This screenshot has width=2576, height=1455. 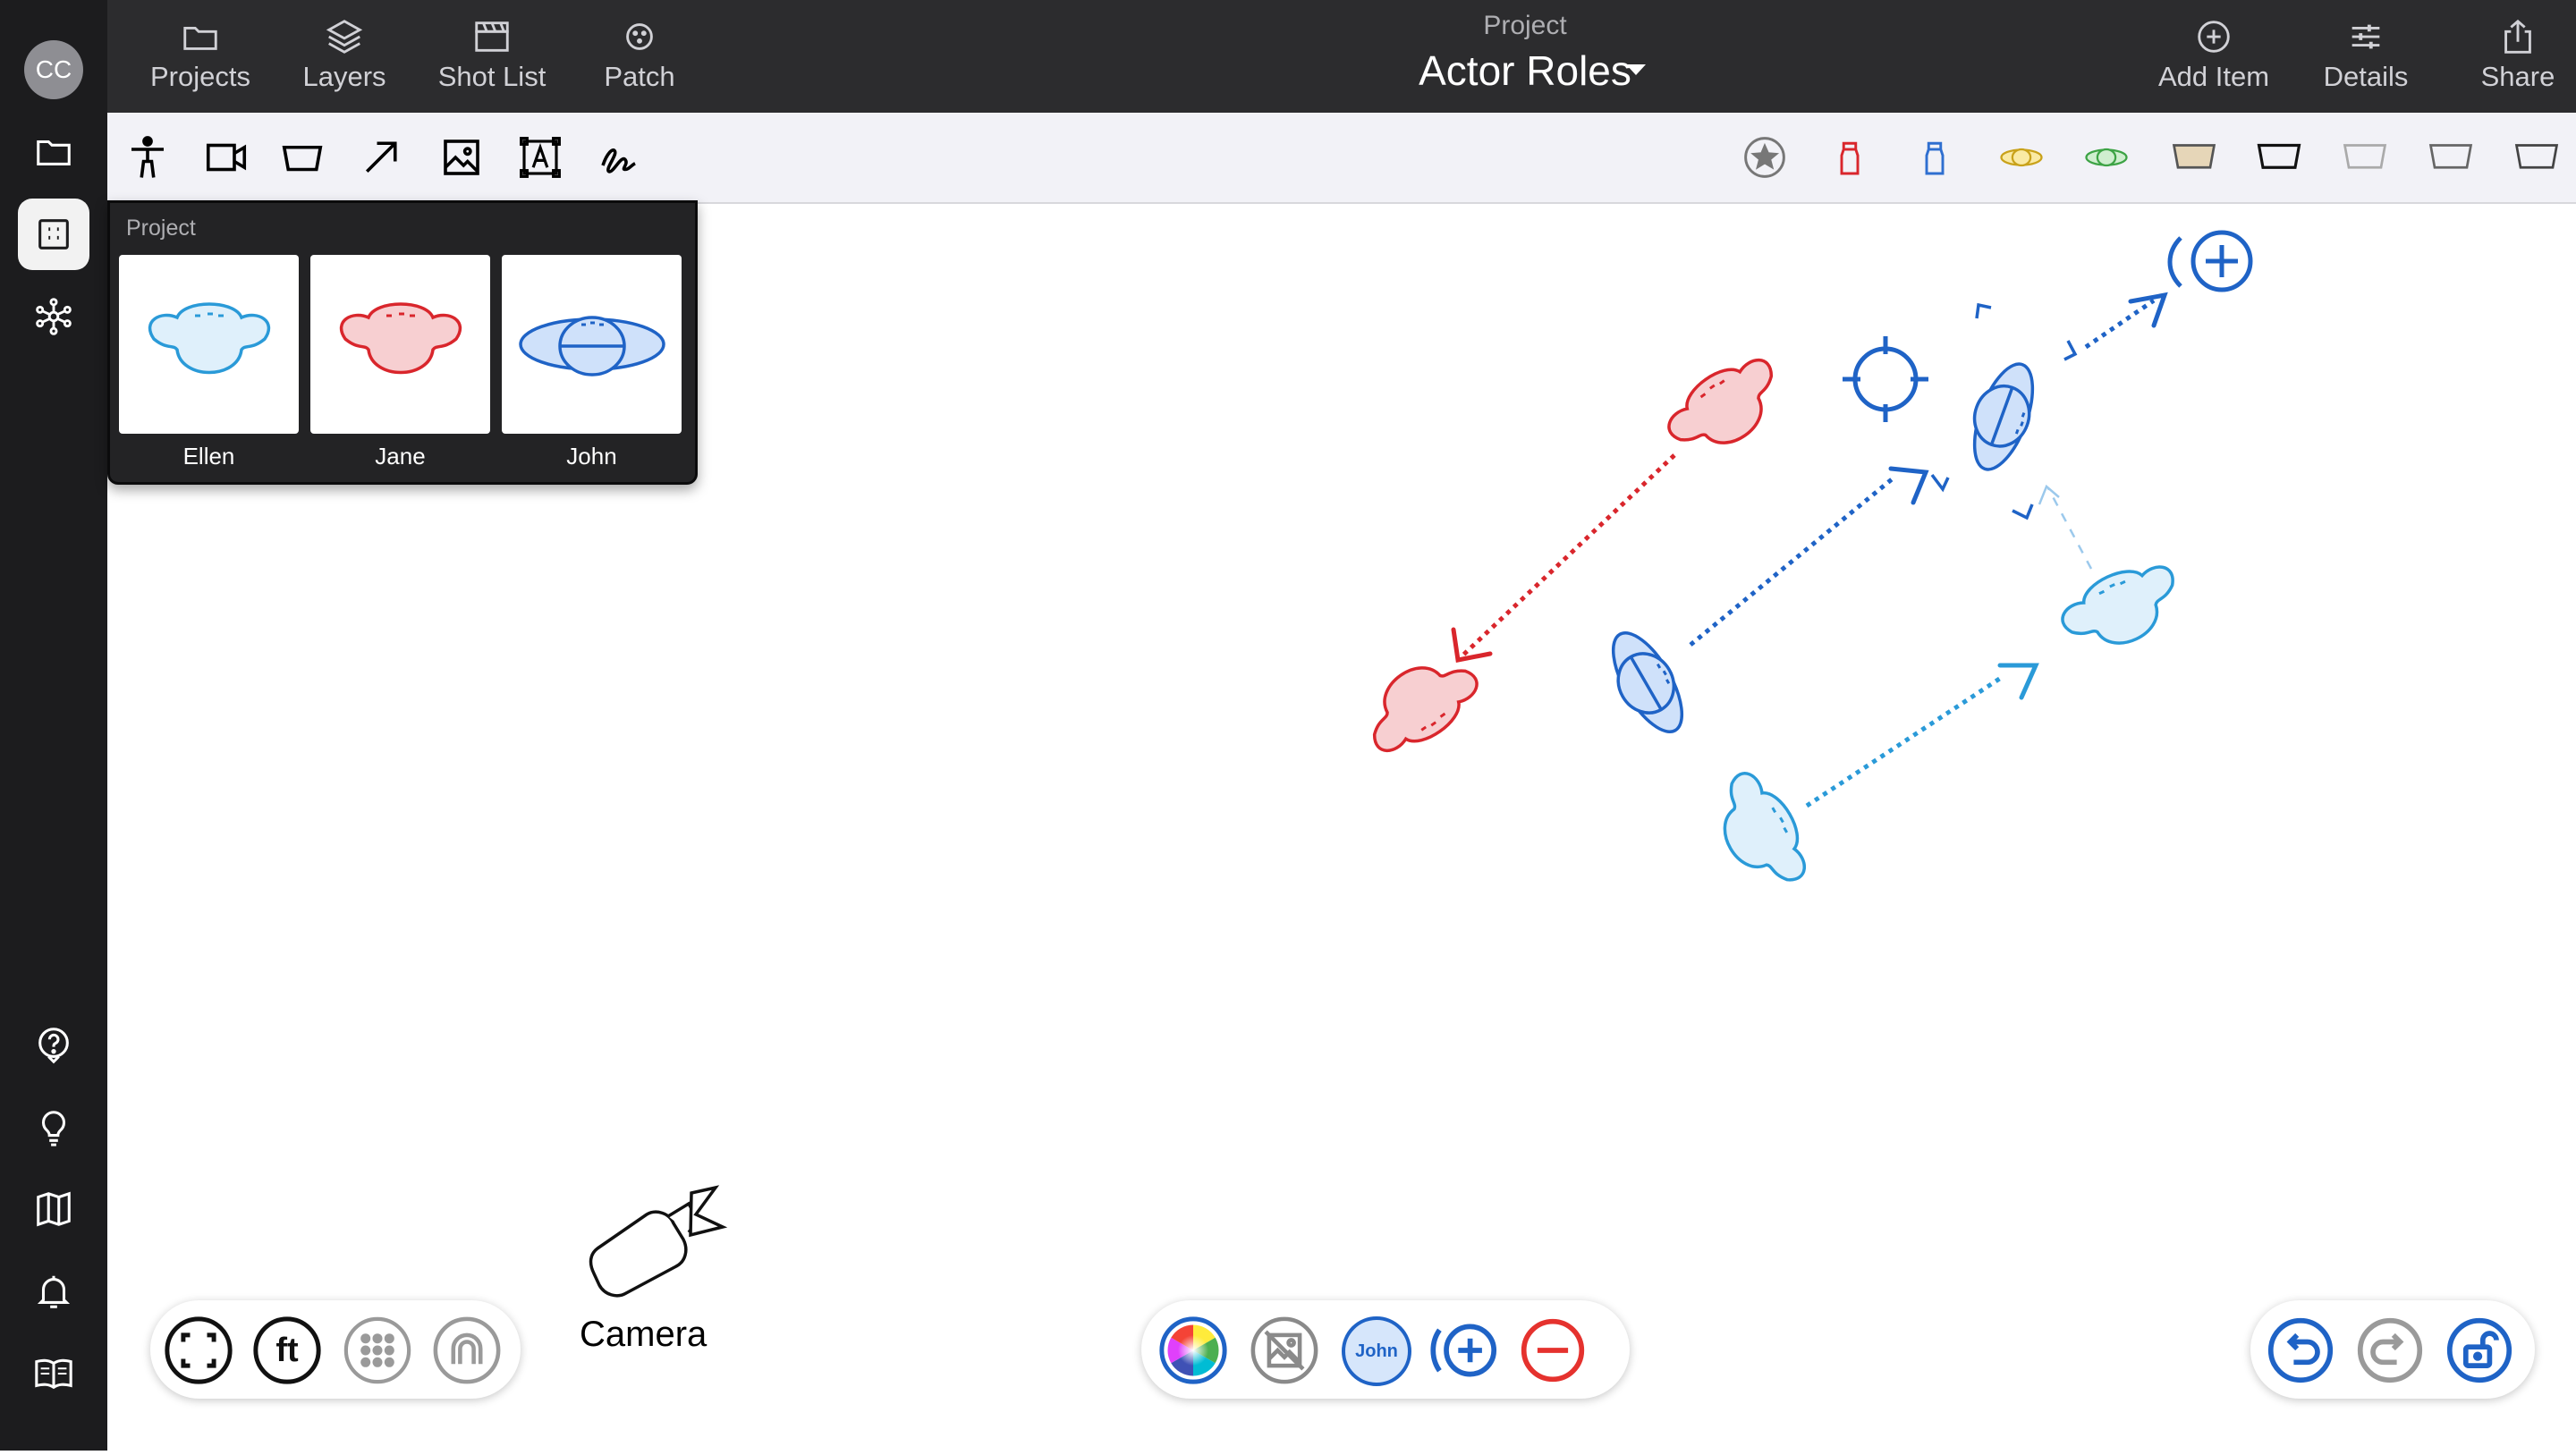 What do you see at coordinates (639, 59) in the screenshot?
I see `patch-button: Patch` at bounding box center [639, 59].